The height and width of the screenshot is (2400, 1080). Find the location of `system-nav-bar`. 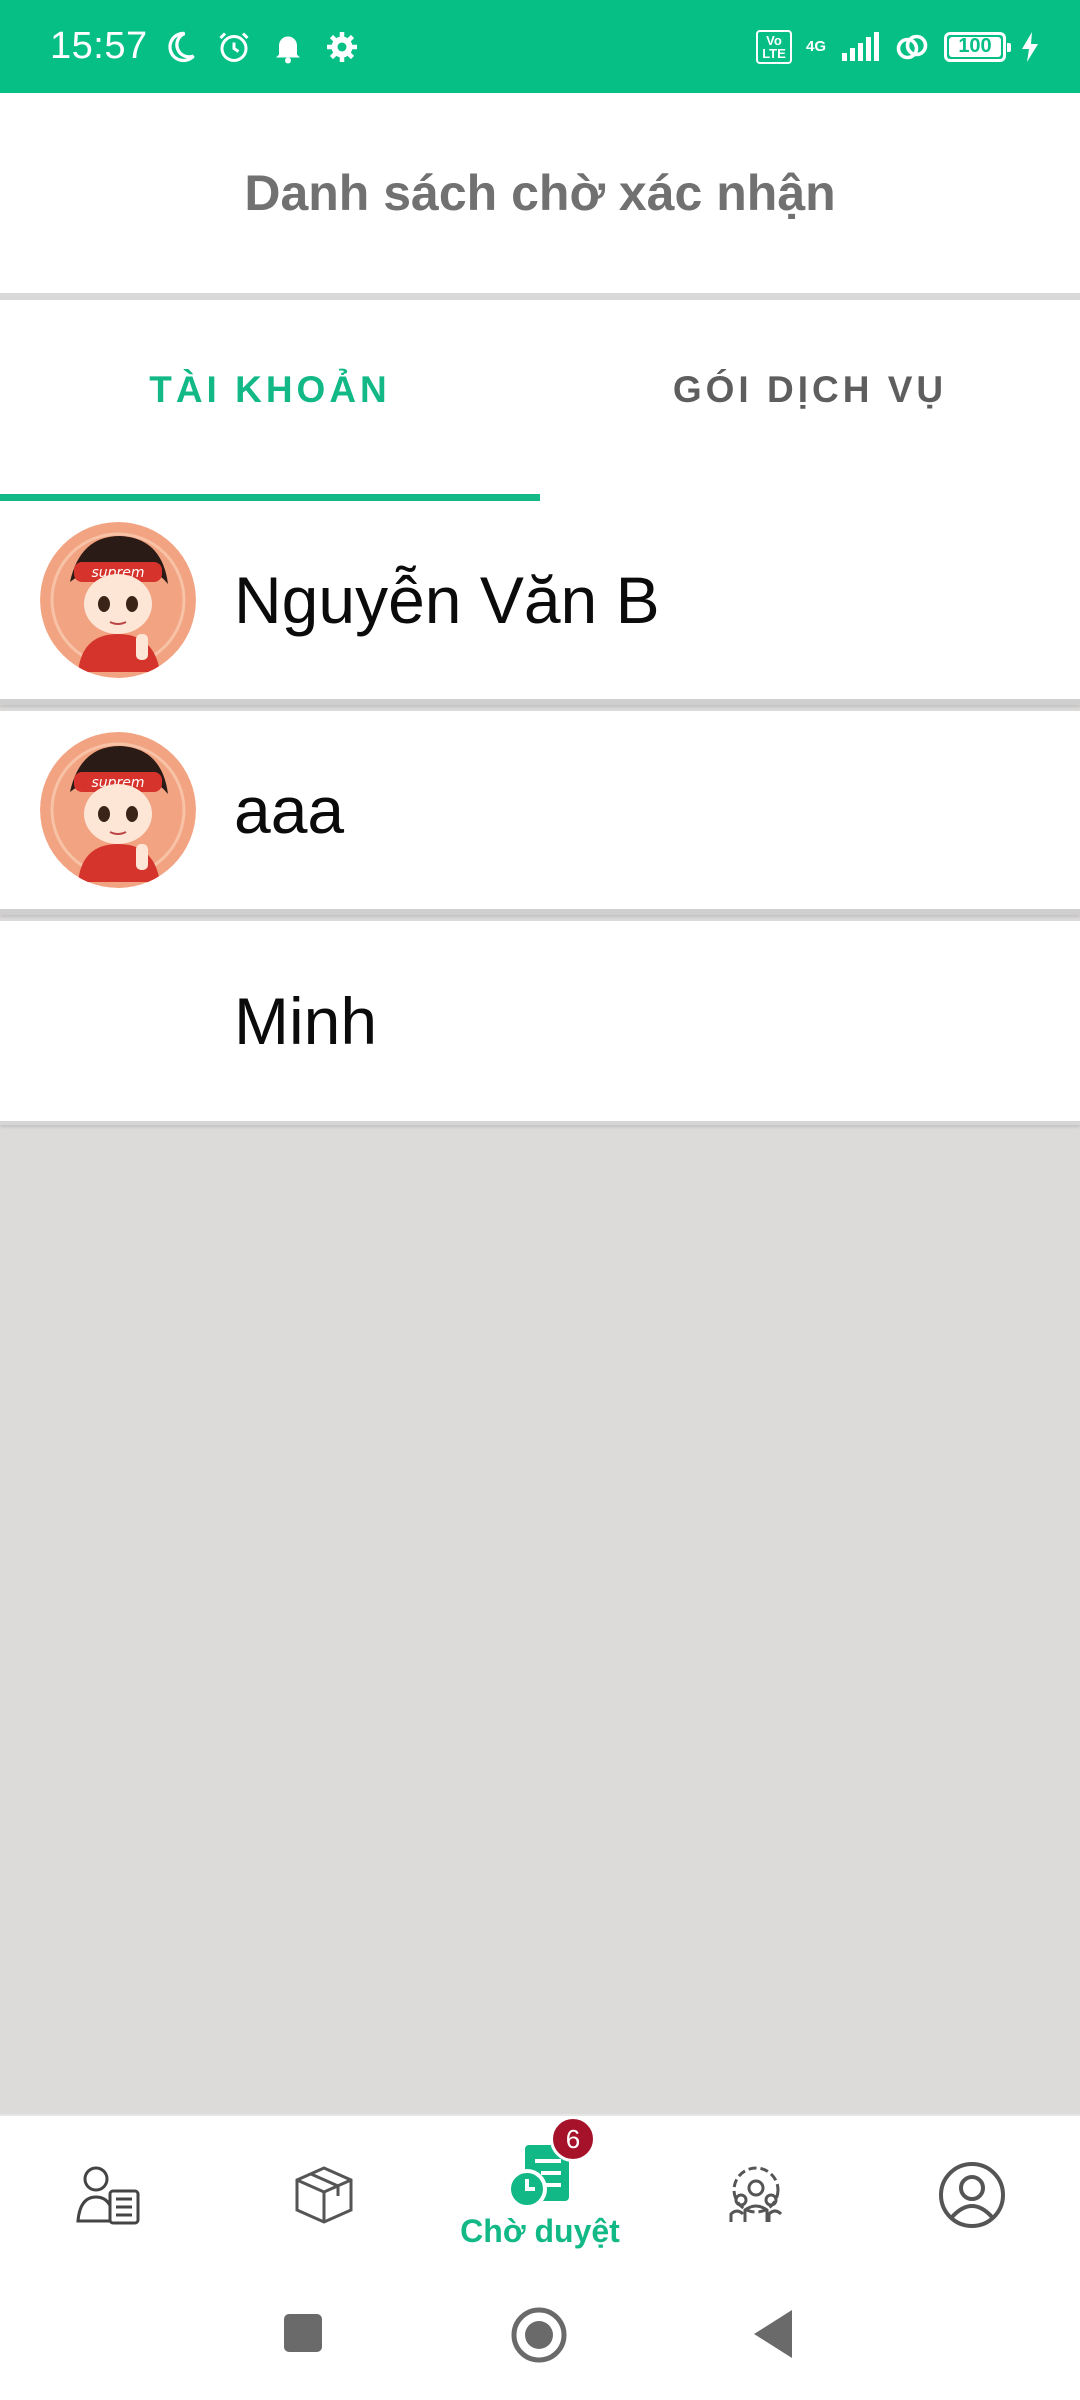

system-nav-bar is located at coordinates (540, 2337).